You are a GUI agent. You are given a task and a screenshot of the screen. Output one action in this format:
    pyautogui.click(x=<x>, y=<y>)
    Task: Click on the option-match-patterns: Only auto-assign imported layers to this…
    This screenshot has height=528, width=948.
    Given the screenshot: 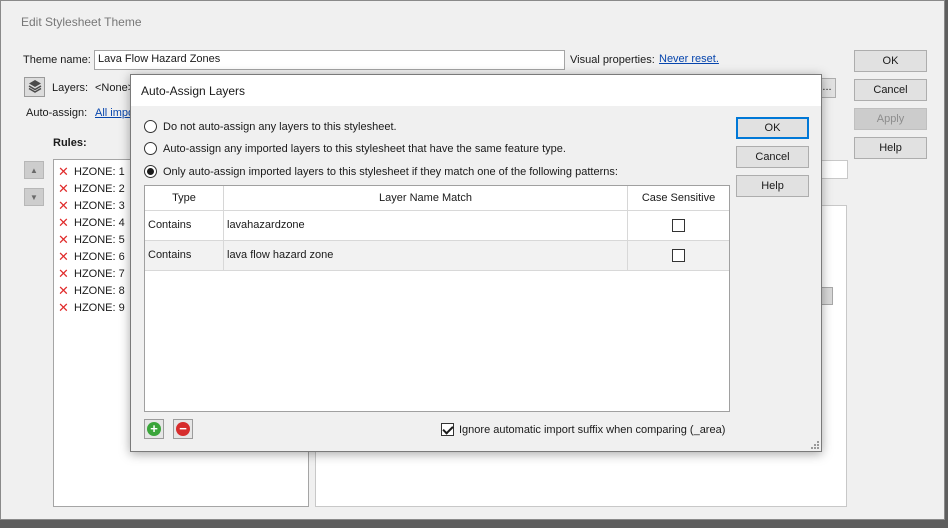 What is the action you would take?
    pyautogui.click(x=381, y=171)
    